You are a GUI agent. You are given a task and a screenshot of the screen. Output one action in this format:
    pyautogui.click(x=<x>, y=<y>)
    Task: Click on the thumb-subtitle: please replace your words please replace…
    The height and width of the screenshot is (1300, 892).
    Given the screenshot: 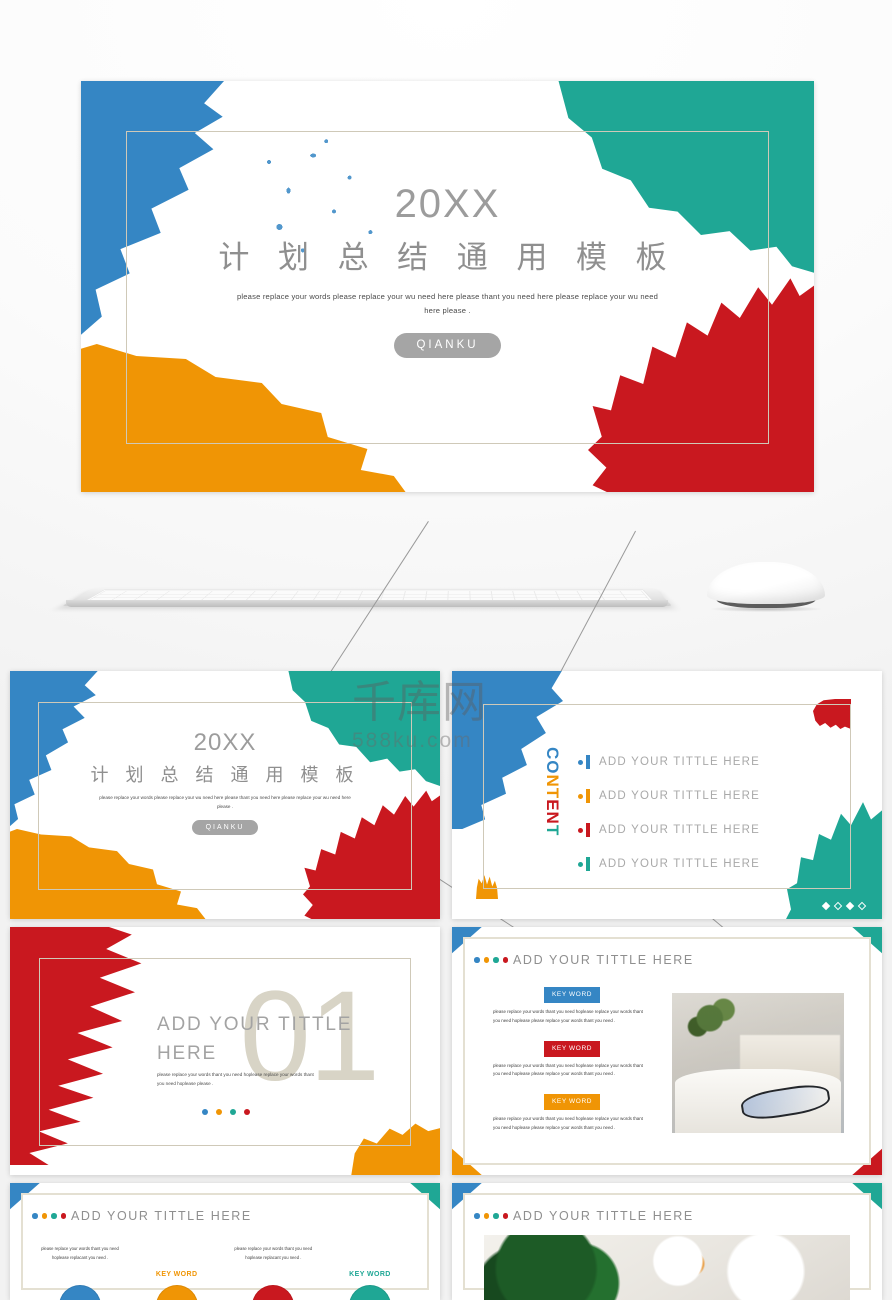 What is the action you would take?
    pyautogui.click(x=225, y=802)
    